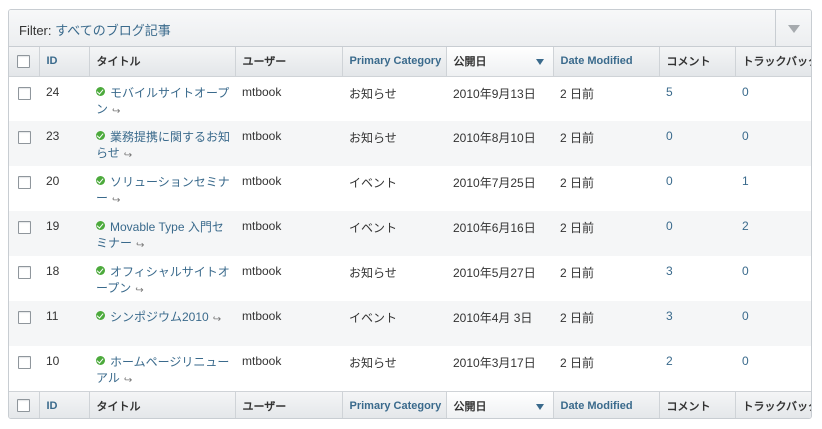  Describe the element at coordinates (773, 62) in the screenshot. I see `column-header-trackbacks: トラックバック` at that location.